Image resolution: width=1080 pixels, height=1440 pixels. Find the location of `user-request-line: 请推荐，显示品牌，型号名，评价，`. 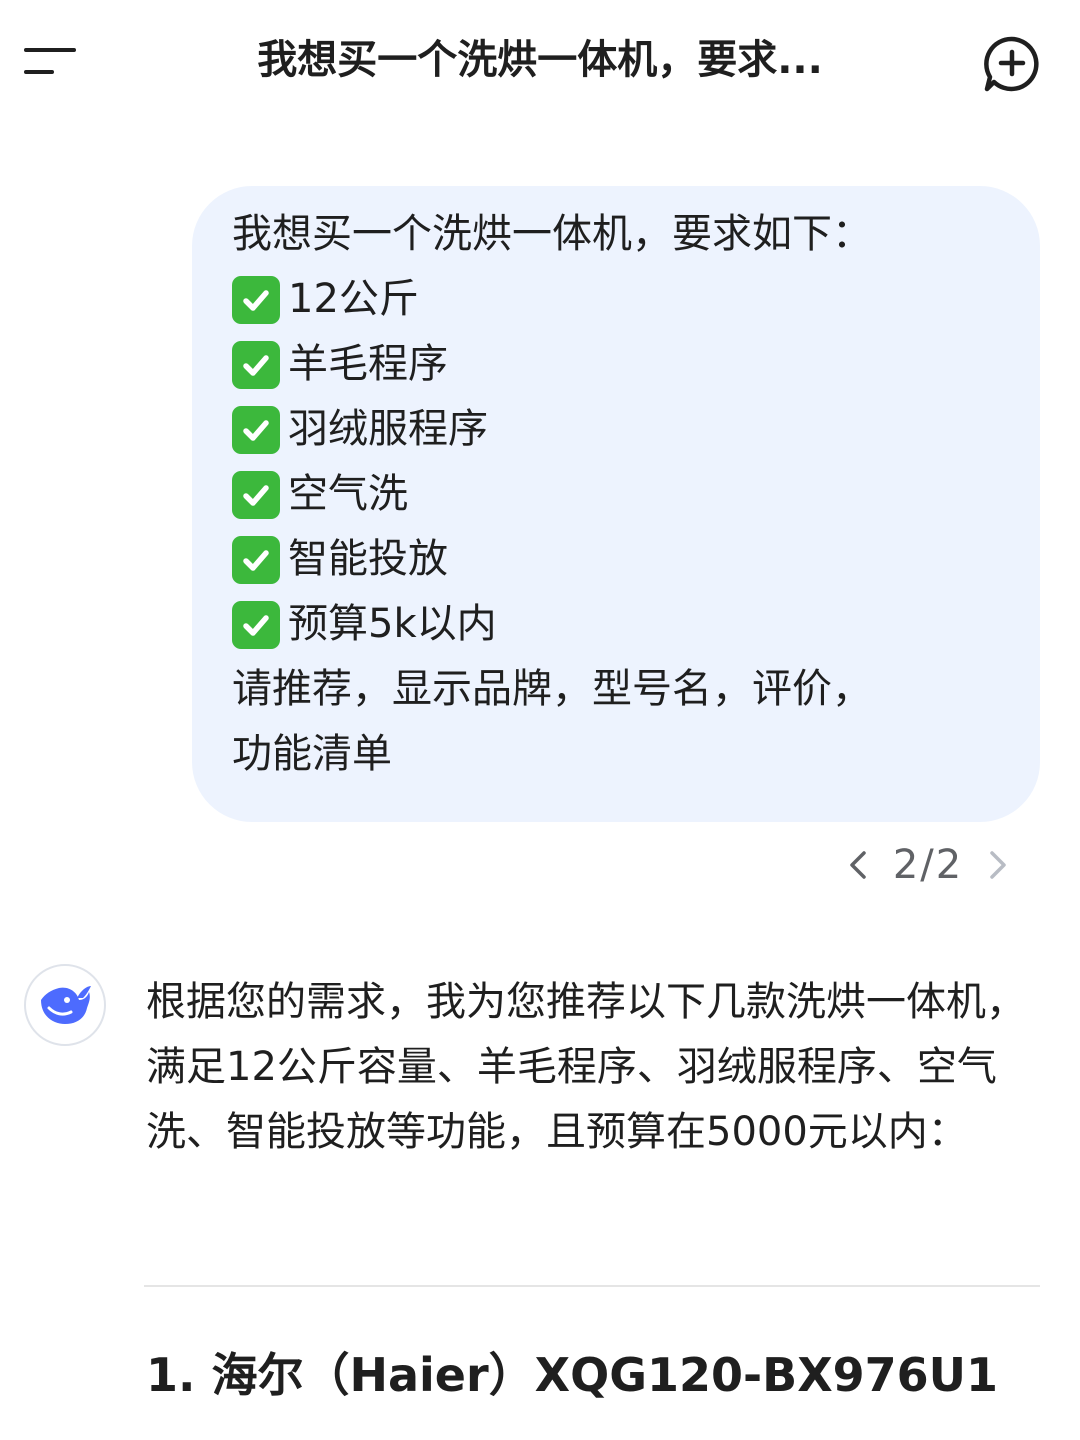

user-request-line: 请推荐，显示品牌，型号名，评价， is located at coordinates (552, 689).